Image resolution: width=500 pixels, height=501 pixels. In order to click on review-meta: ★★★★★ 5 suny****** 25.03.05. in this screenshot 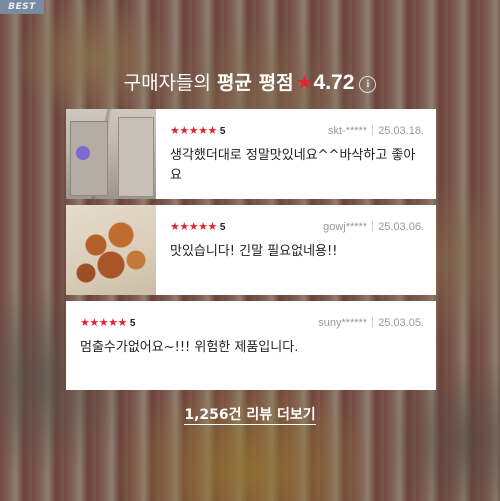, I will do `click(252, 323)`.